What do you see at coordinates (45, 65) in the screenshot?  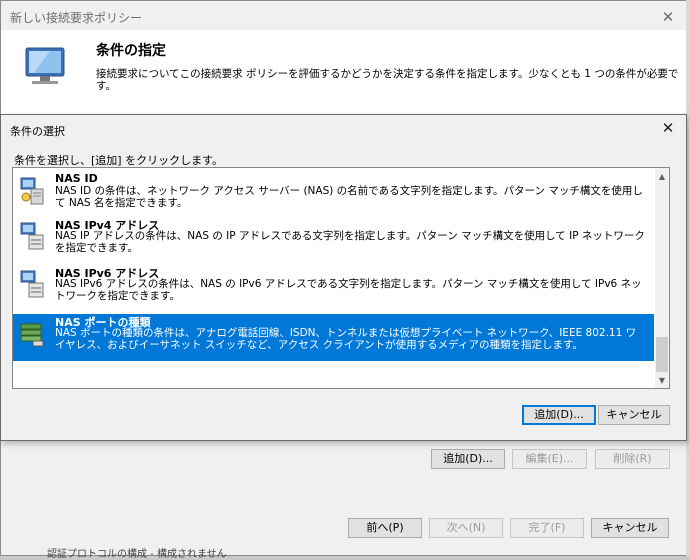 I see `monitor-icon` at bounding box center [45, 65].